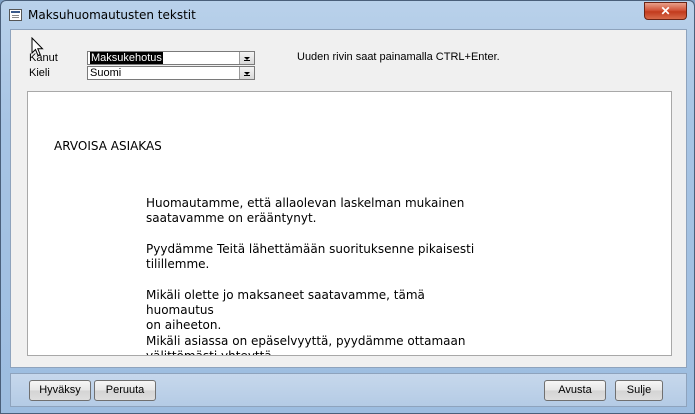 The height and width of the screenshot is (414, 695). What do you see at coordinates (347, 15) in the screenshot?
I see `title-bar: Maksuhuomautusten tekstit ✕` at bounding box center [347, 15].